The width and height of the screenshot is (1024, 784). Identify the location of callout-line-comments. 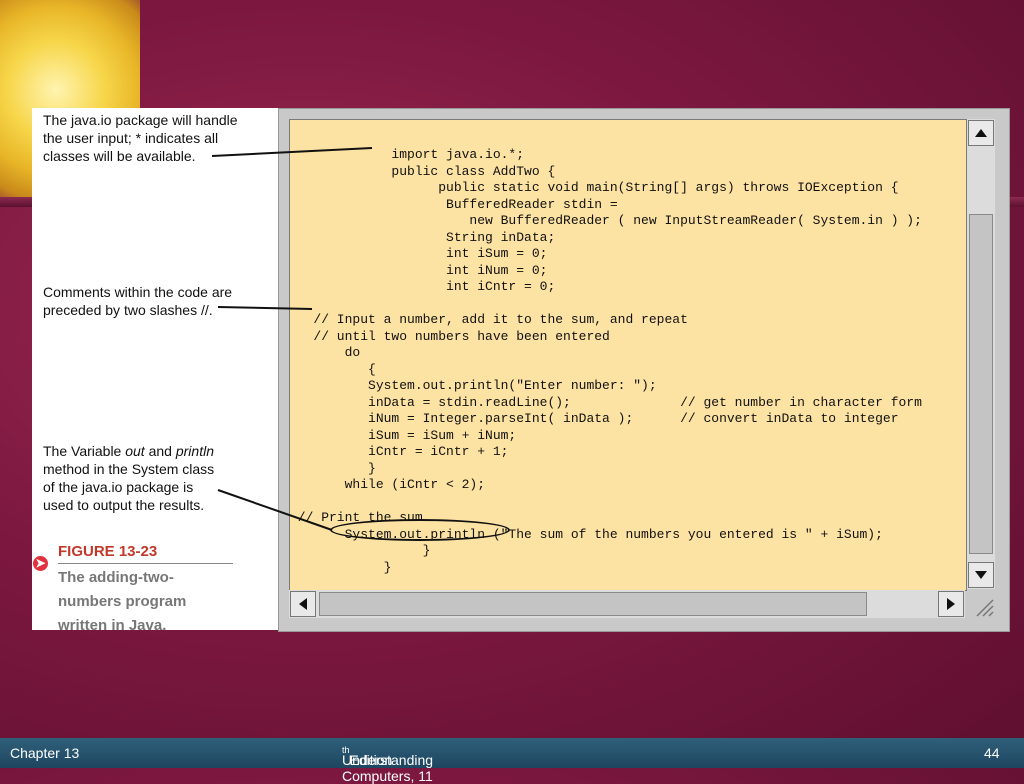
(265, 308).